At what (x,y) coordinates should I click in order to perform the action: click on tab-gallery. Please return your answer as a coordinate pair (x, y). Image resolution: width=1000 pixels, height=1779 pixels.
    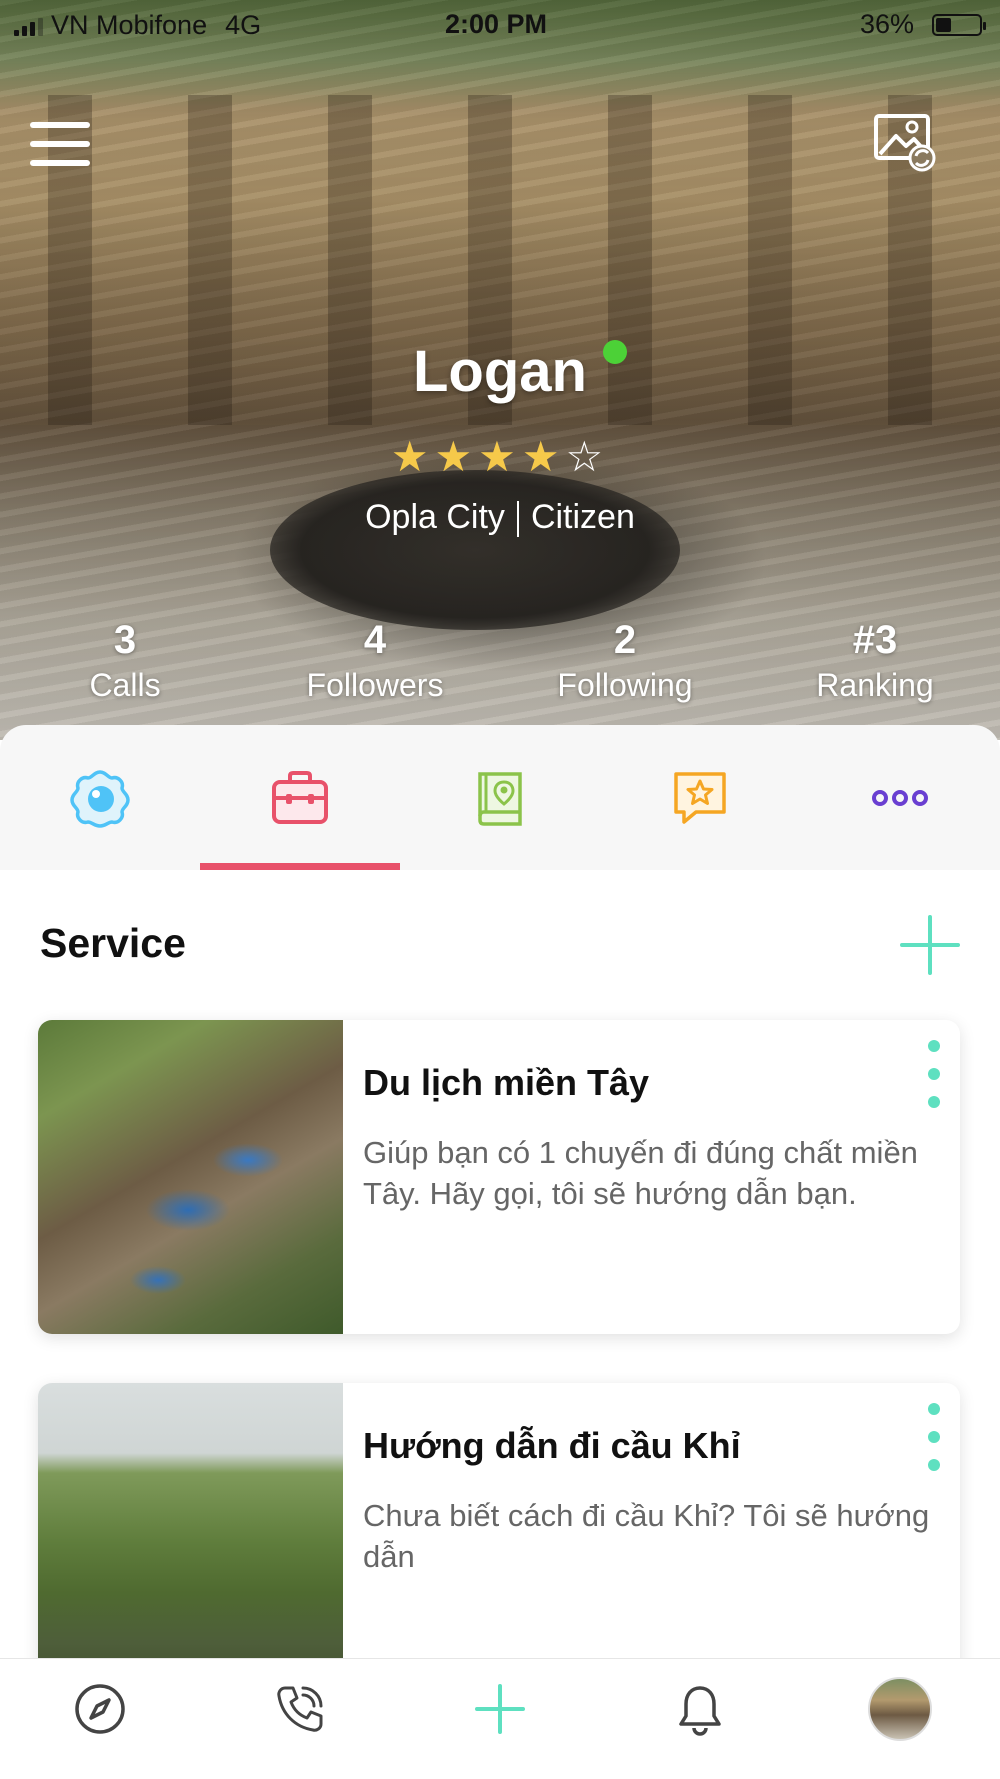
    Looking at the image, I should click on (100, 797).